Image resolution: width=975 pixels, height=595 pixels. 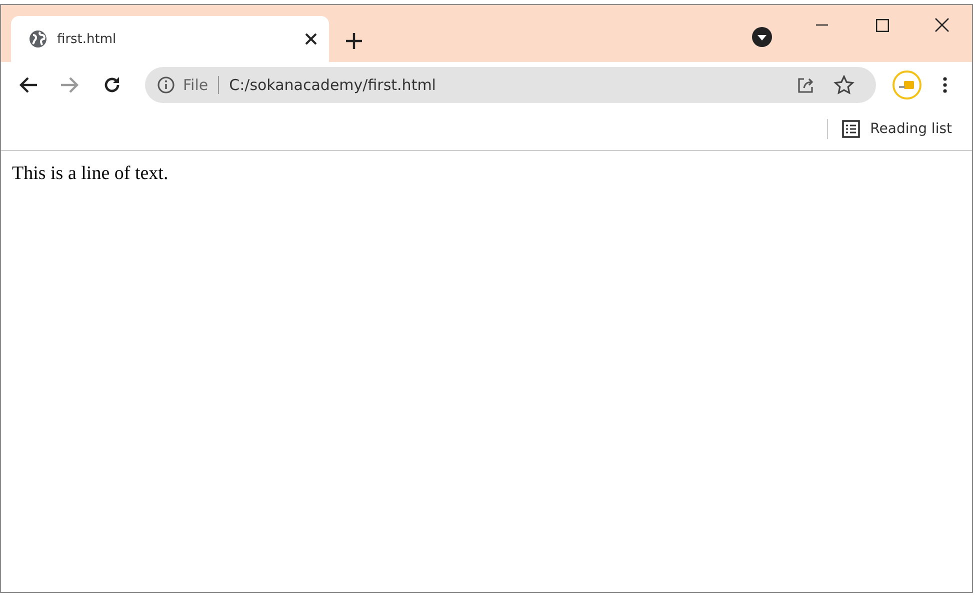 I want to click on reload-icon, so click(x=112, y=85).